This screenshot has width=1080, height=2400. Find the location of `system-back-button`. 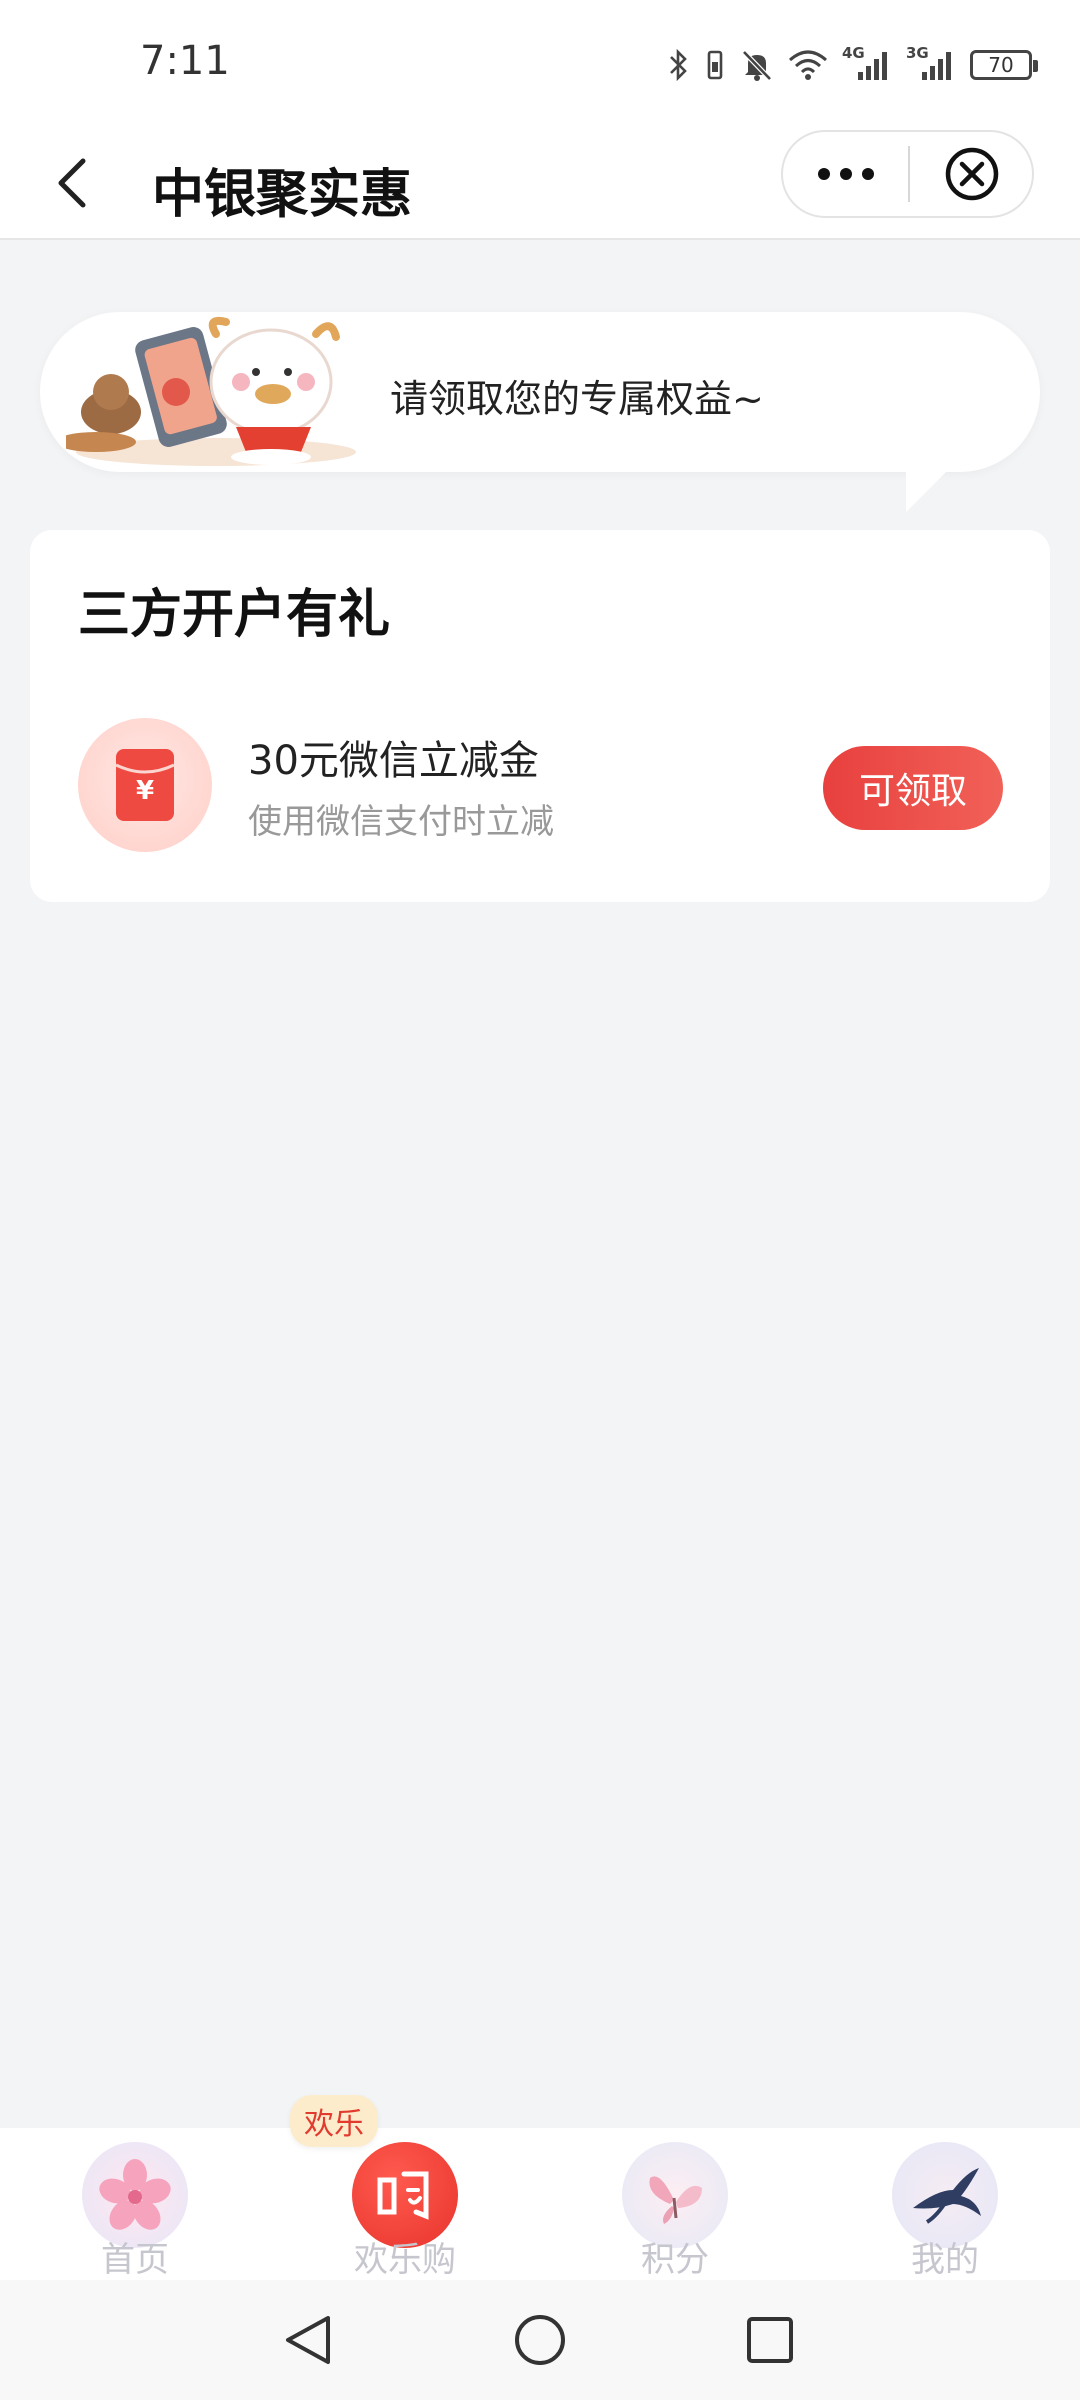

system-back-button is located at coordinates (308, 2340).